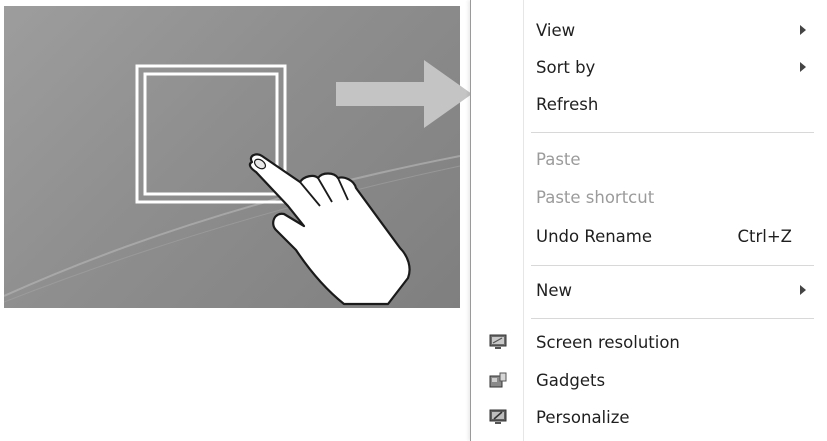 The height and width of the screenshot is (441, 827). I want to click on personalize-icon, so click(498, 416).